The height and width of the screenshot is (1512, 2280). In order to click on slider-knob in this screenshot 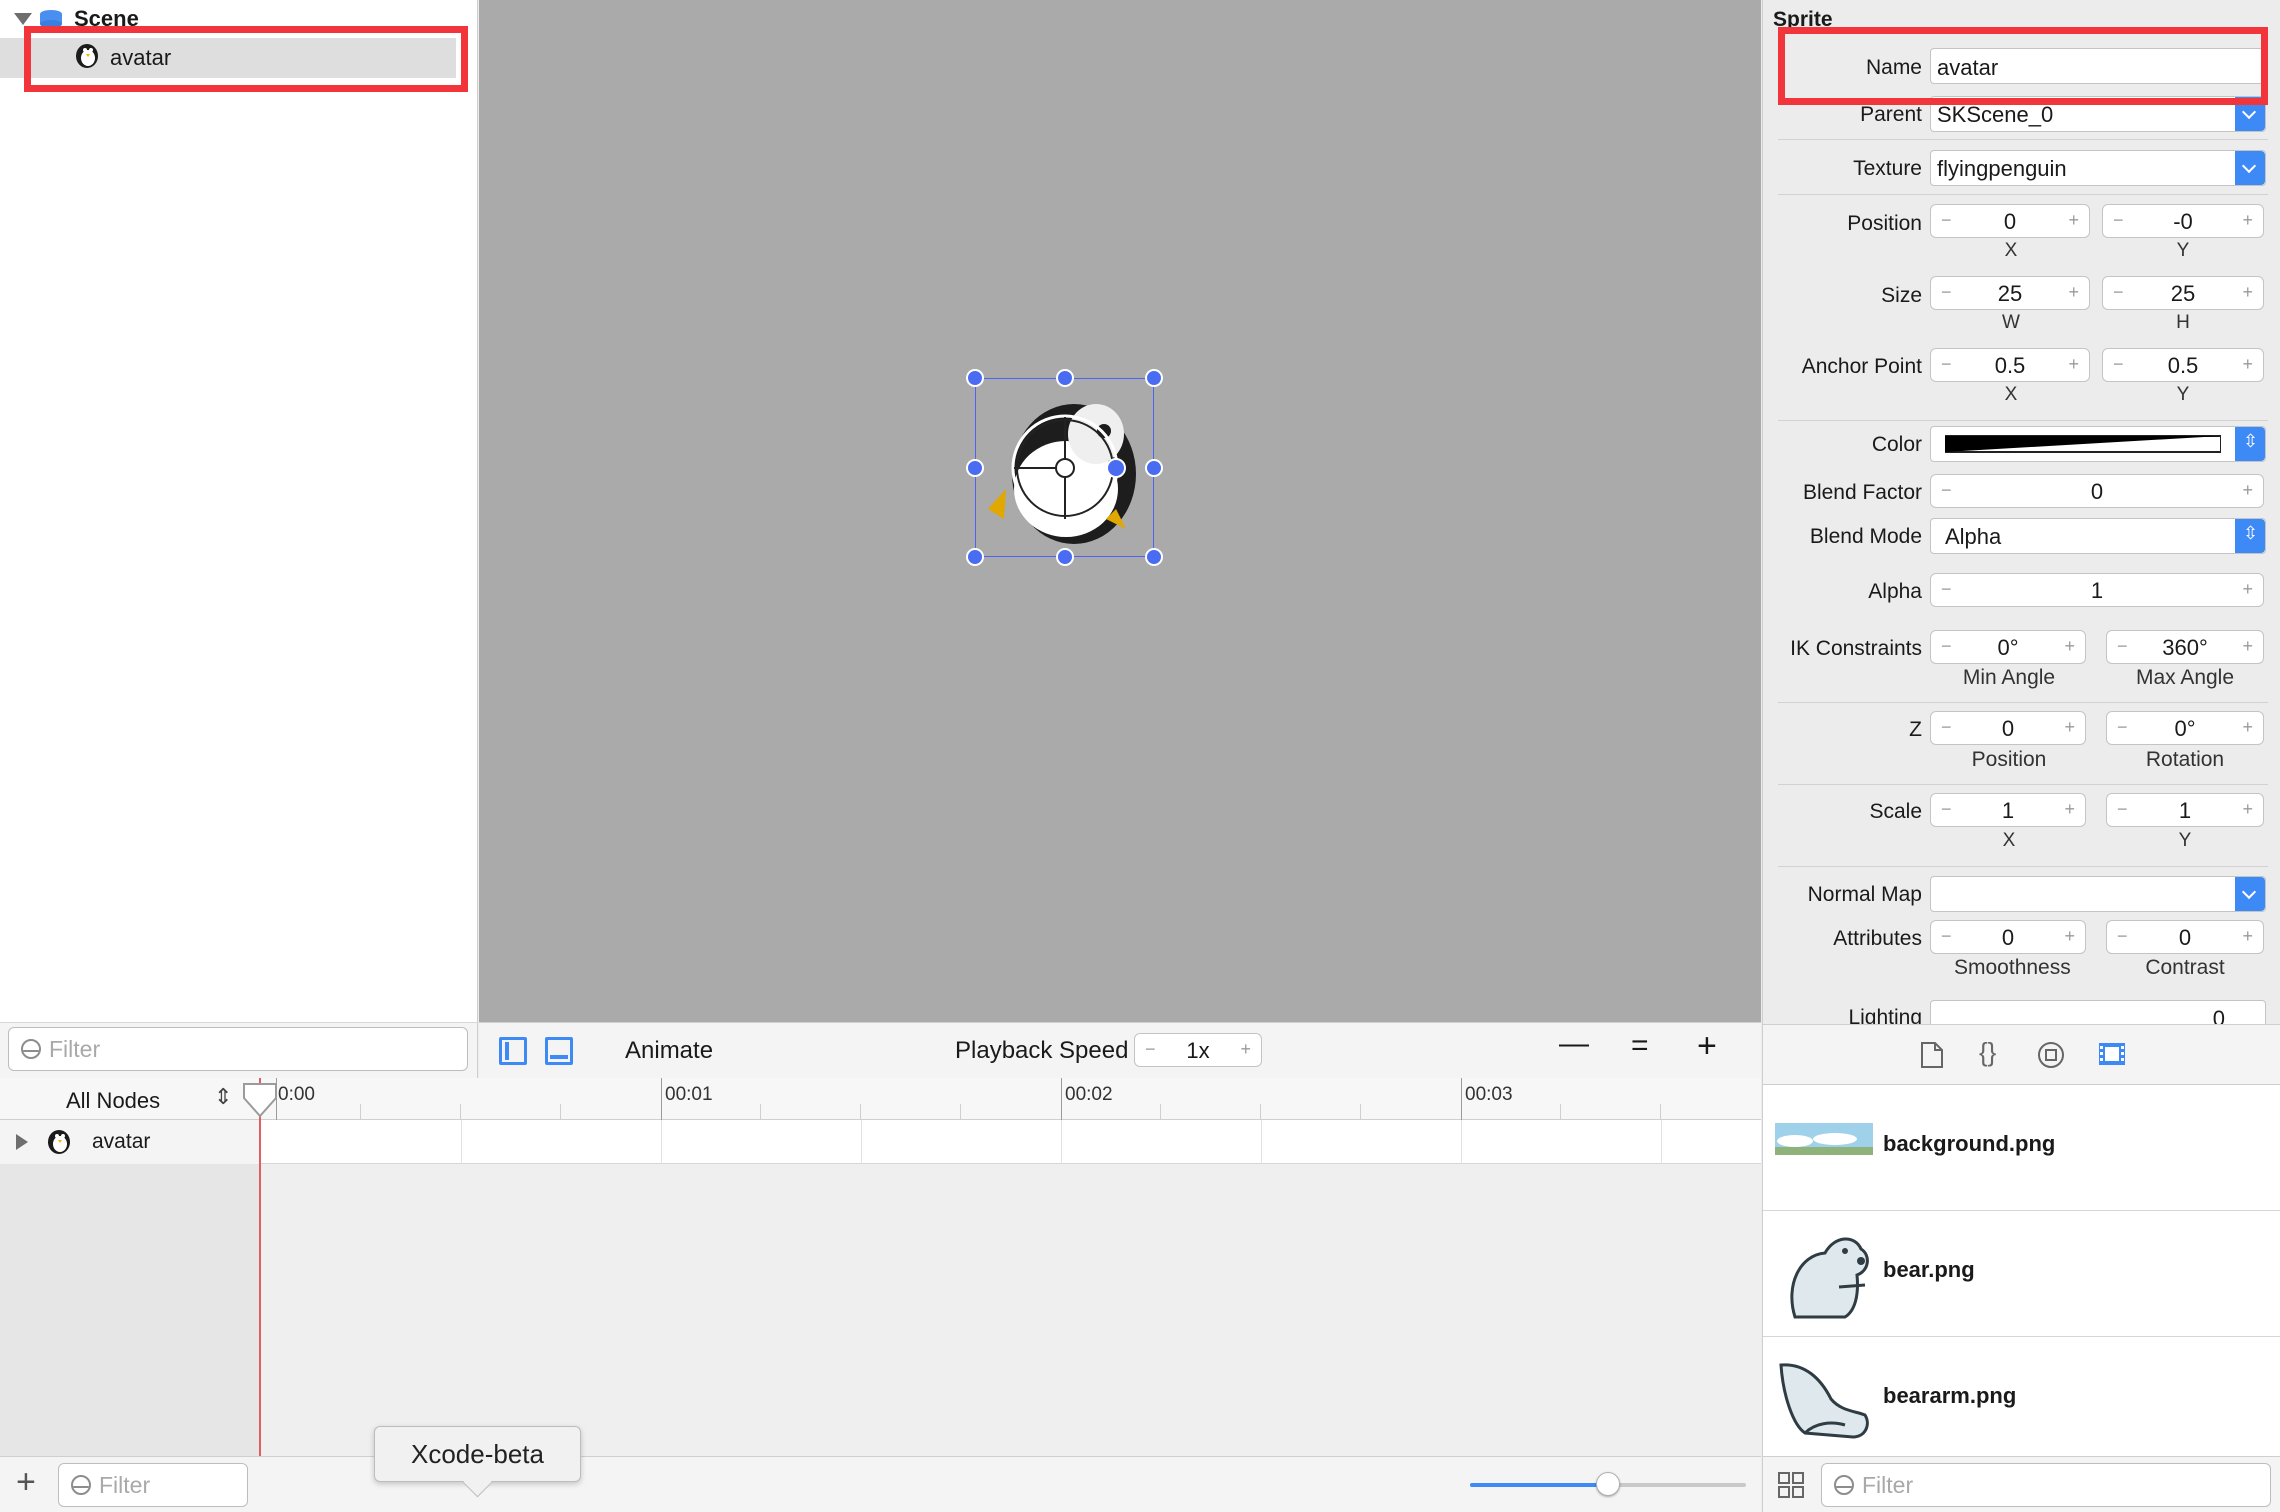, I will do `click(1608, 1484)`.